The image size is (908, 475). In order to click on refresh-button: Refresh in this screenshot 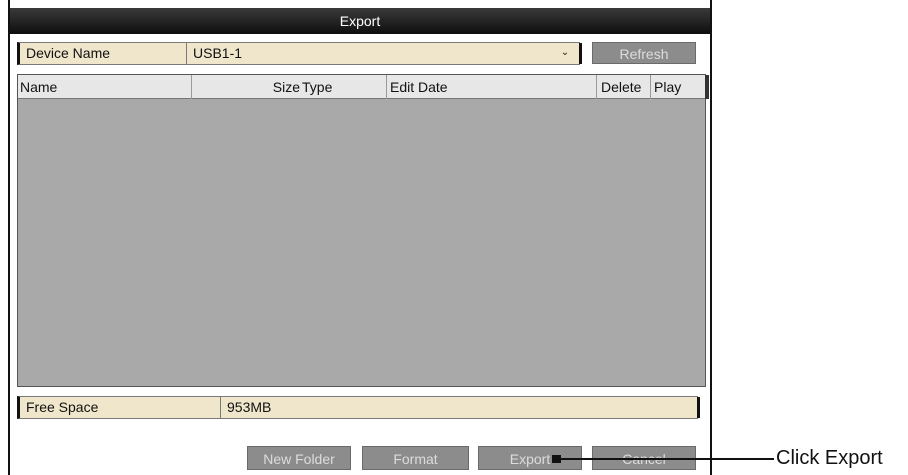, I will do `click(644, 53)`.